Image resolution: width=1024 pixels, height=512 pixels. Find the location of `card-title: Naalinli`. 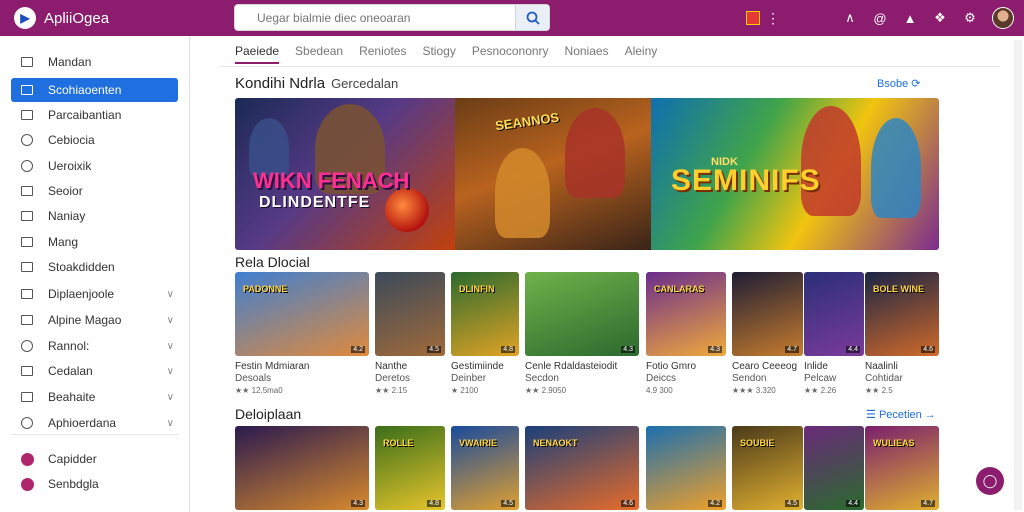

card-title: Naalinli is located at coordinates (881, 366).